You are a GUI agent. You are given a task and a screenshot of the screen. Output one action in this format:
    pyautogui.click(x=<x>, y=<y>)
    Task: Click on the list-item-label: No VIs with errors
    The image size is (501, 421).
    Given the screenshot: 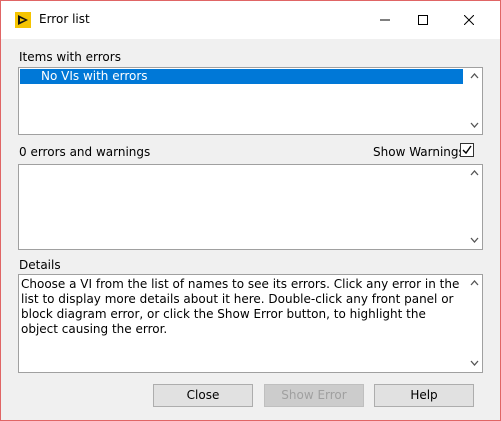 What is the action you would take?
    pyautogui.click(x=94, y=76)
    